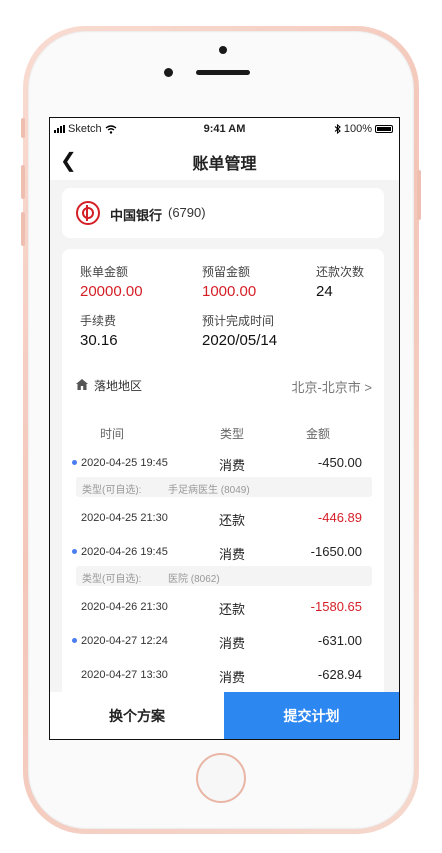 This screenshot has width=442, height=853. Describe the element at coordinates (124, 607) in the screenshot. I see `row-date: 2020-04-26 21:30` at that location.